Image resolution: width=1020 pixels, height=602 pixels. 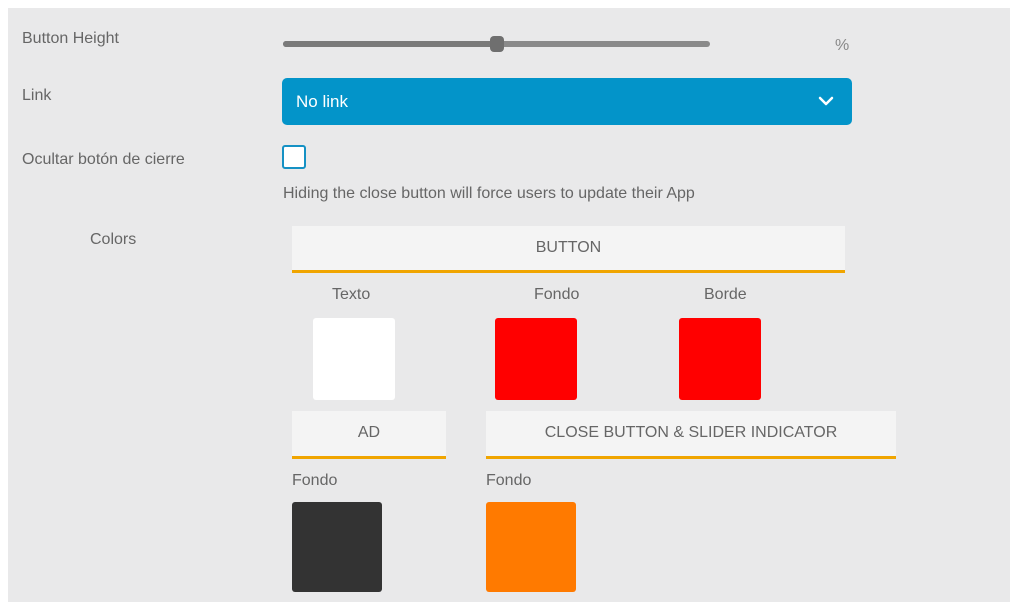 I want to click on button-height-slider, so click(x=496, y=44).